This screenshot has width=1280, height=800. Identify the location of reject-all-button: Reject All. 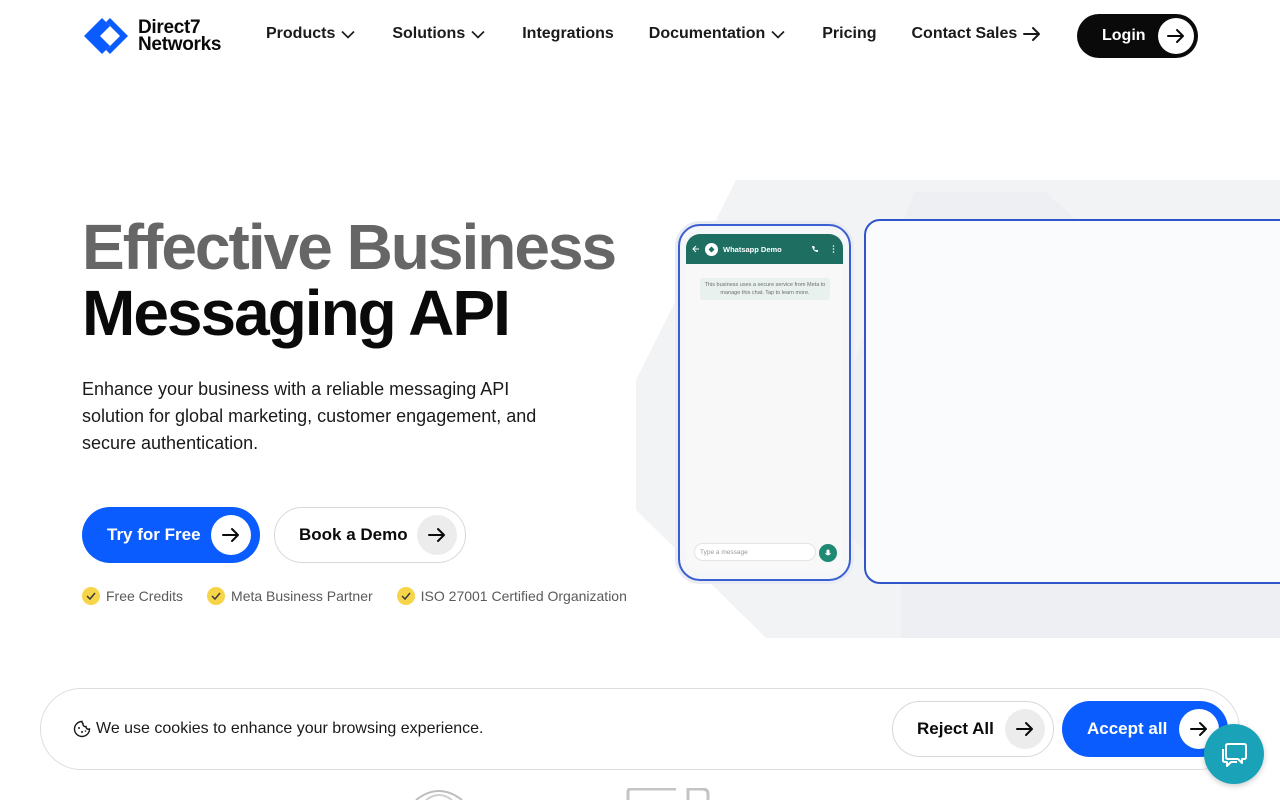
(973, 729).